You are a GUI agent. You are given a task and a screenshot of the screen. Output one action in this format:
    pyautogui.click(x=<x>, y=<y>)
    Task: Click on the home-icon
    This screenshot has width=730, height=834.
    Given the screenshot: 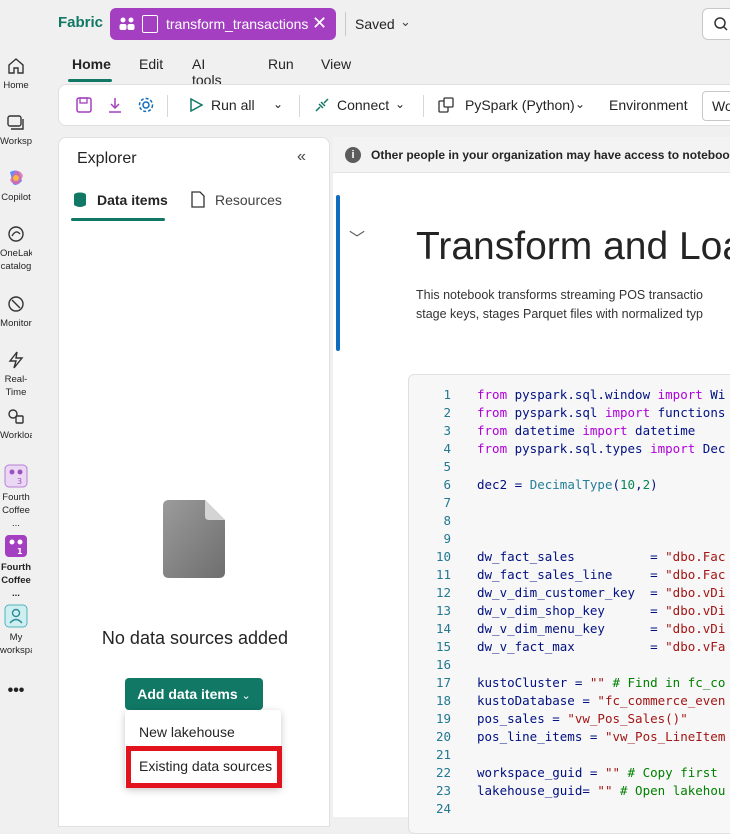 What is the action you would take?
    pyautogui.click(x=16, y=66)
    